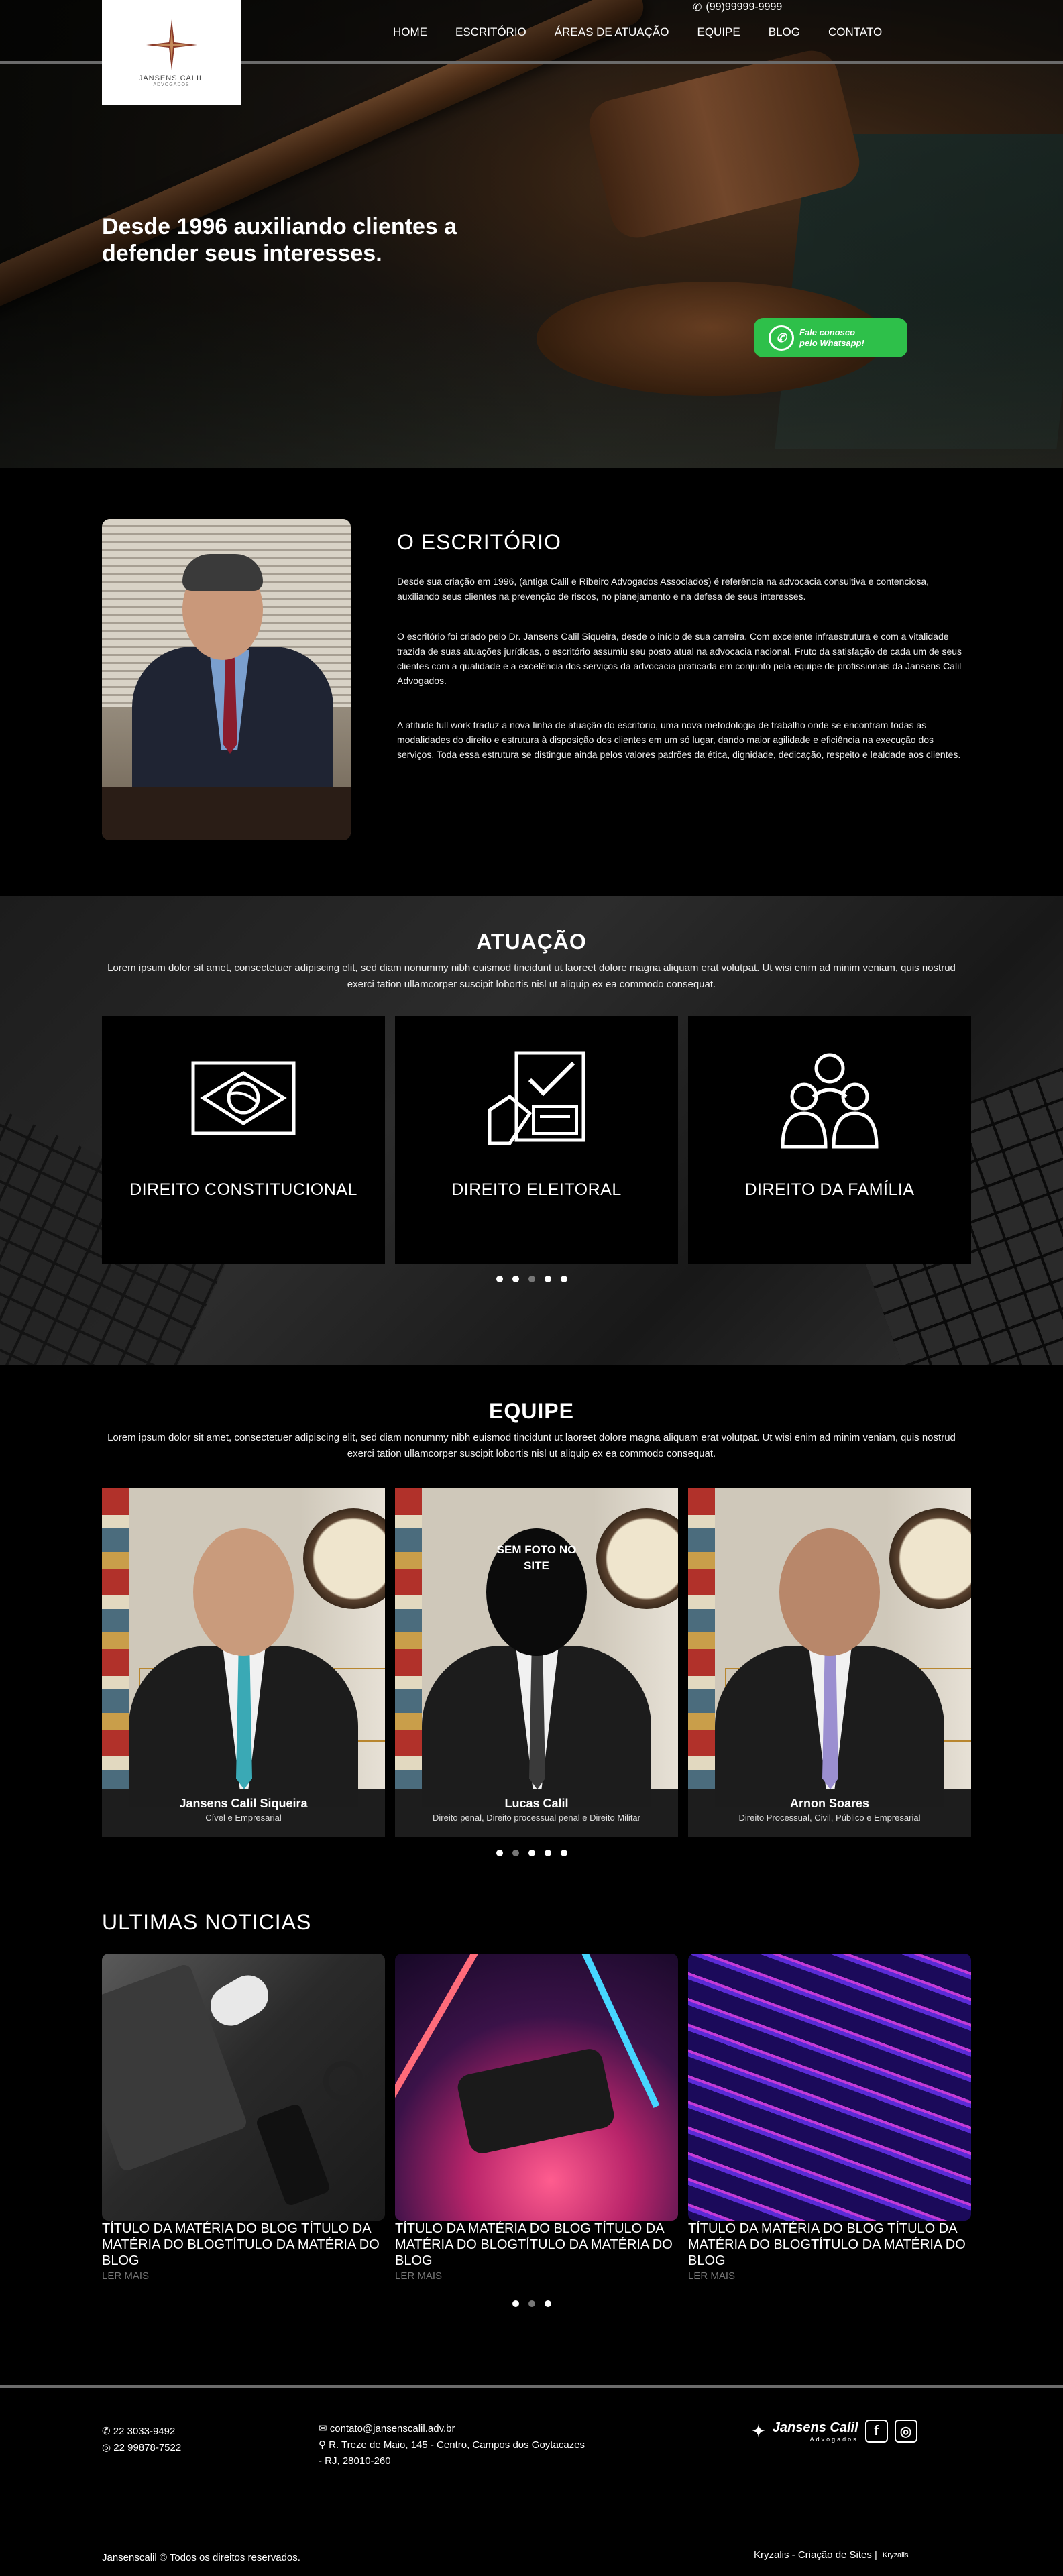 This screenshot has width=1063, height=2576. What do you see at coordinates (612, 32) in the screenshot?
I see `nav-areas: ÁREAS DE ATUAÇÃO` at bounding box center [612, 32].